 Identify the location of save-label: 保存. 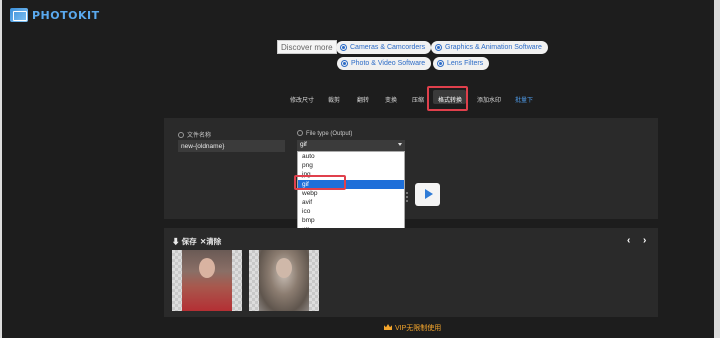
(189, 241).